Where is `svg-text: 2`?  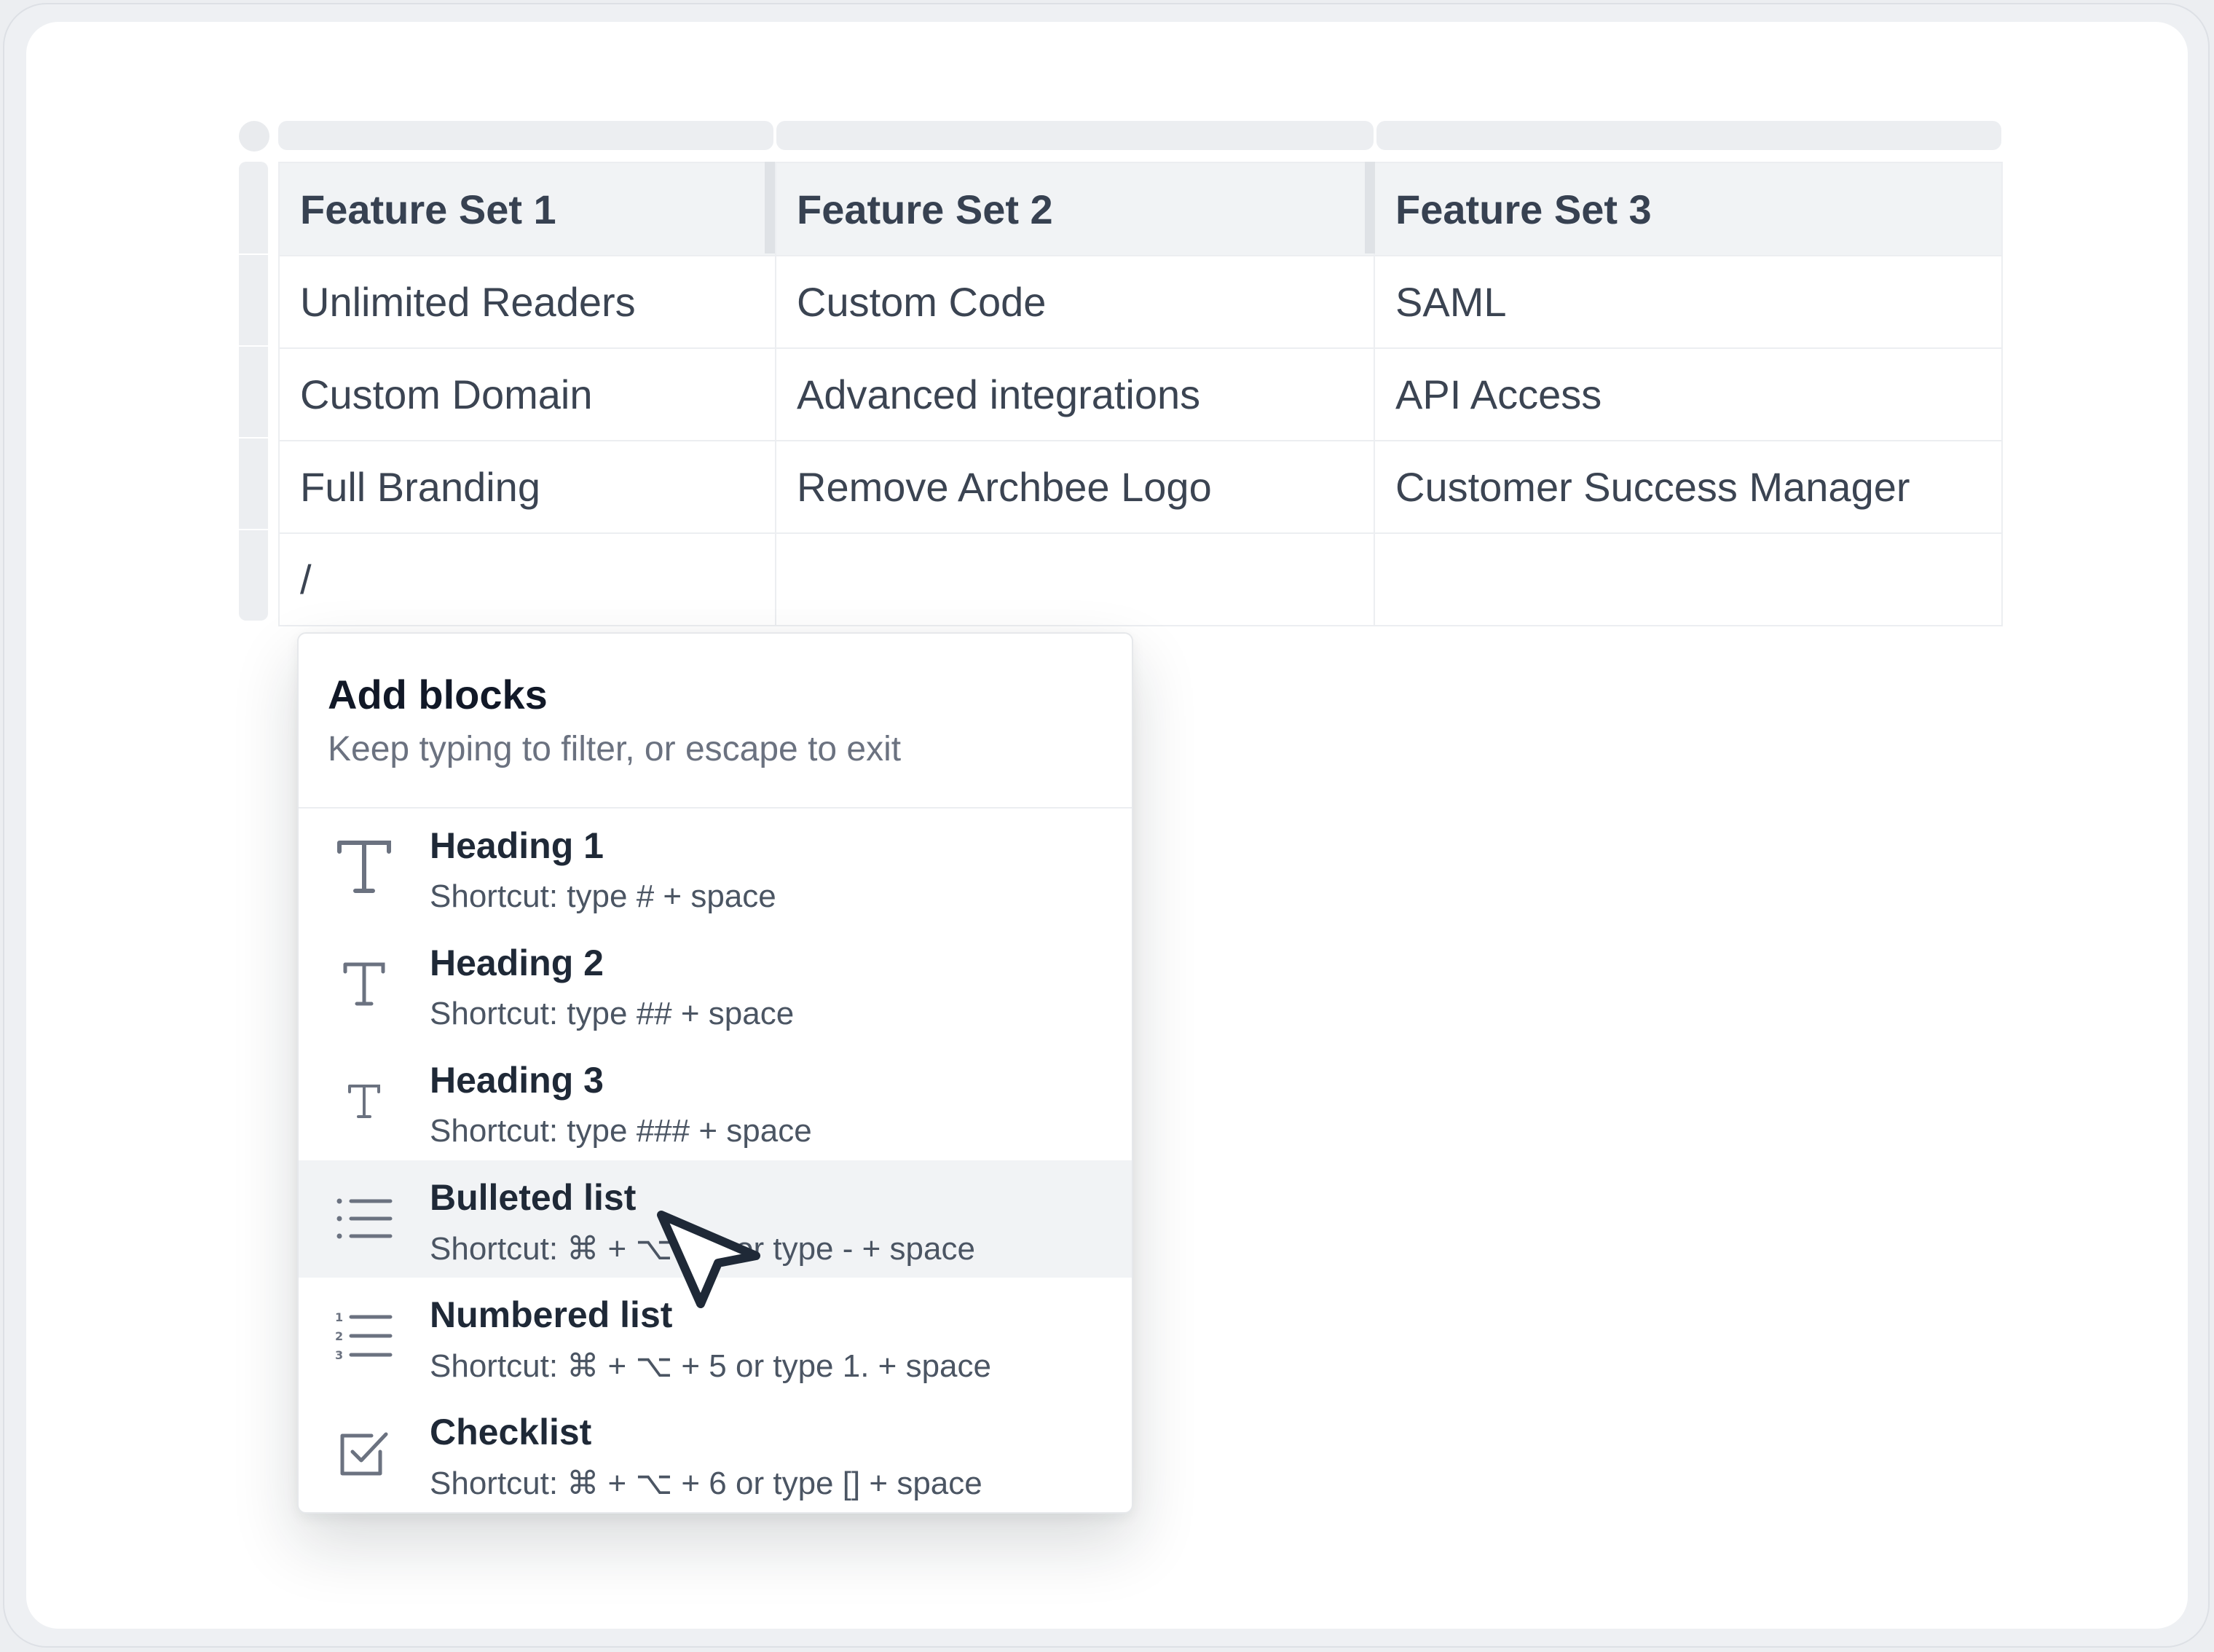 svg-text: 2 is located at coordinates (339, 1336).